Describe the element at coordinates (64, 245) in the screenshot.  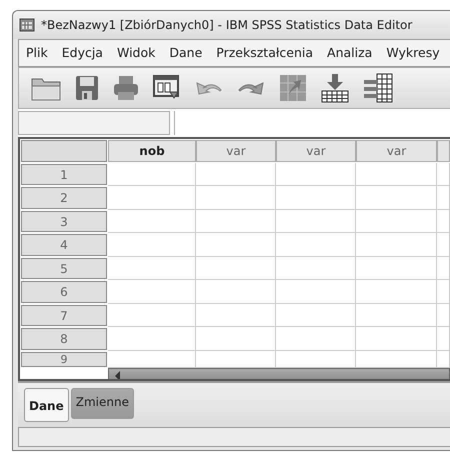
I see `row-header: 4` at that location.